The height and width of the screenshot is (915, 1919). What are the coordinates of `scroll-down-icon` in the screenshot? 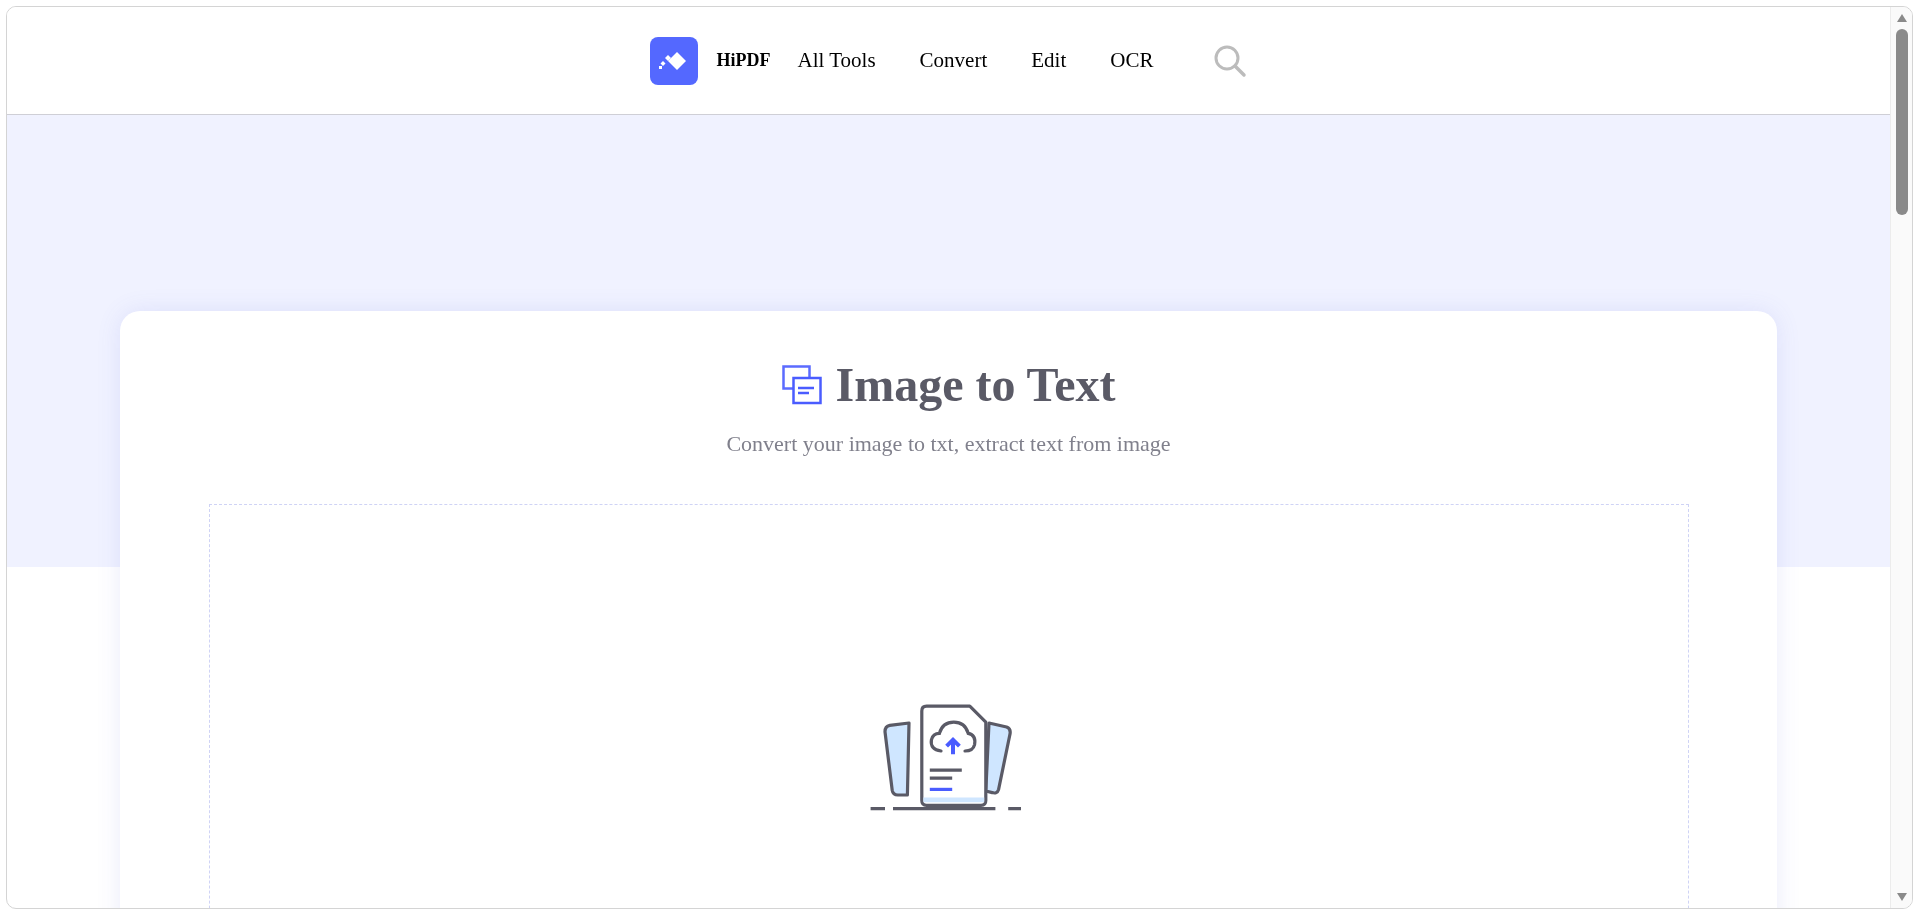 It's located at (1901, 897).